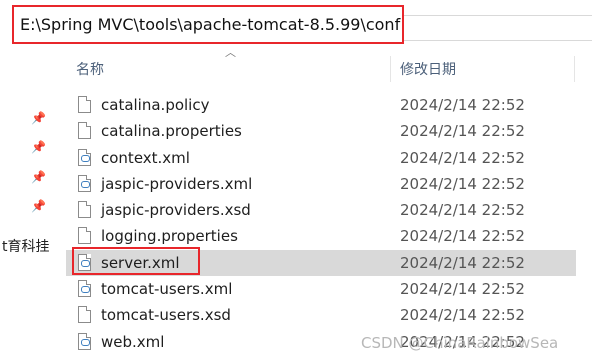 This screenshot has width=606, height=361. Describe the element at coordinates (321, 184) in the screenshot. I see `file-row: jaspic-providers.xml 2024/2/14 22:52` at that location.